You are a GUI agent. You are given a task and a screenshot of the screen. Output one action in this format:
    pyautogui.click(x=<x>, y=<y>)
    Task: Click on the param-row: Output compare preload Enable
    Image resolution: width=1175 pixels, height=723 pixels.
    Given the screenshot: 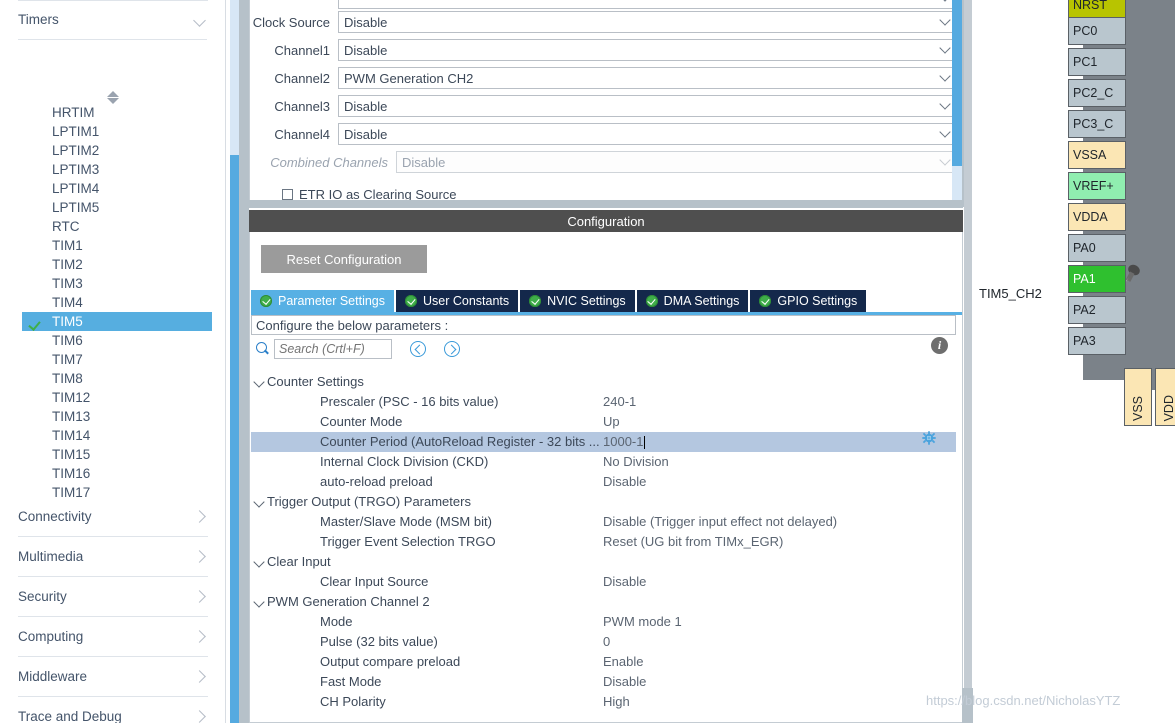 What is the action you would take?
    pyautogui.click(x=603, y=662)
    